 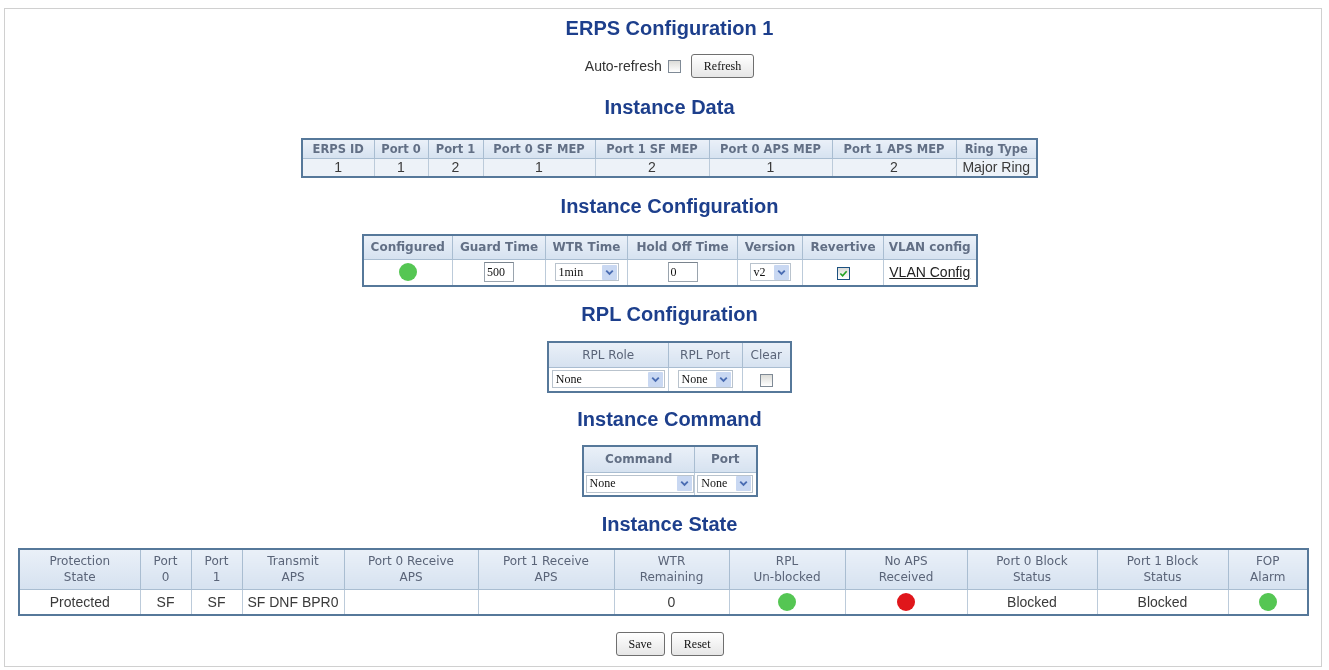 What do you see at coordinates (338, 148) in the screenshot?
I see `column-header: ERPS ID` at bounding box center [338, 148].